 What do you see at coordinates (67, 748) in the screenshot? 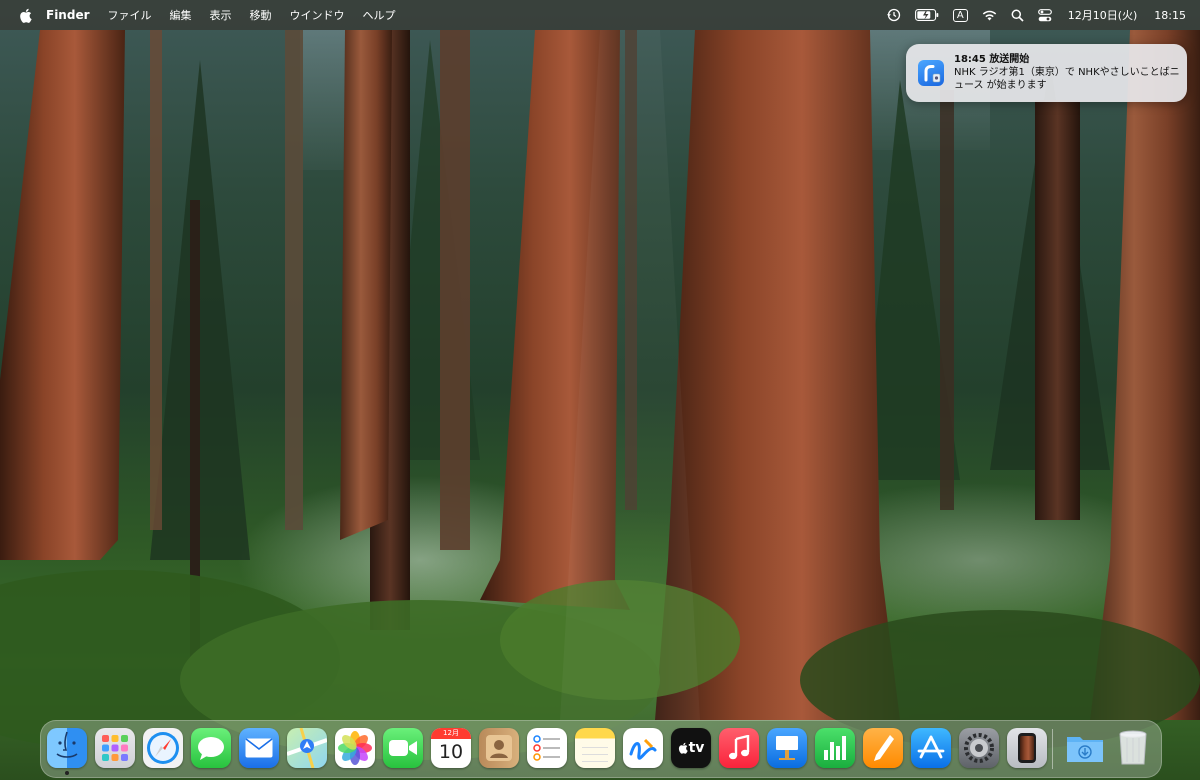
I see `dock-finder-icon` at bounding box center [67, 748].